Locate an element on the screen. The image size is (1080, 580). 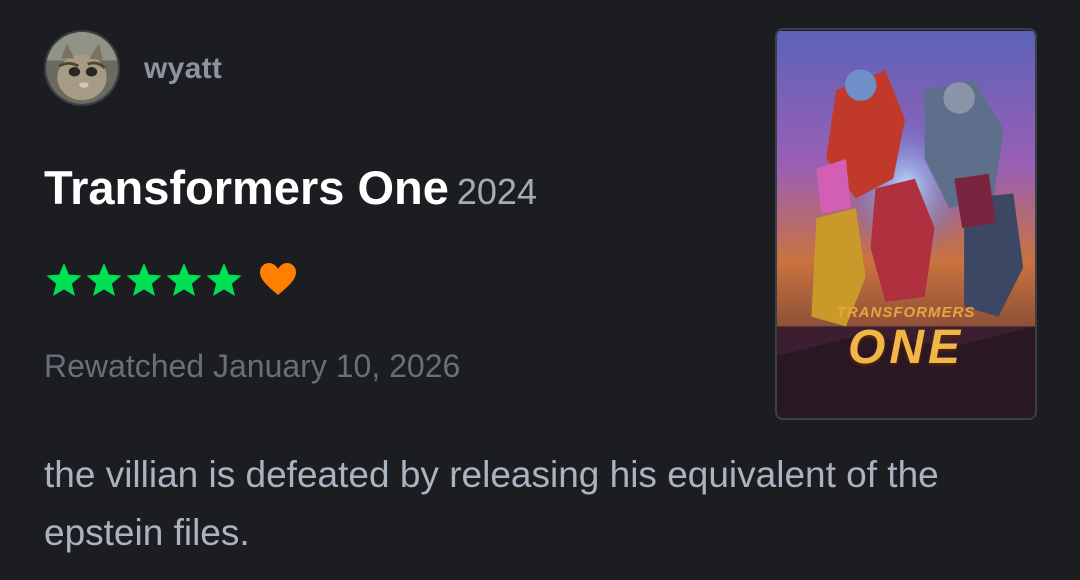
avatar is located at coordinates (82, 68).